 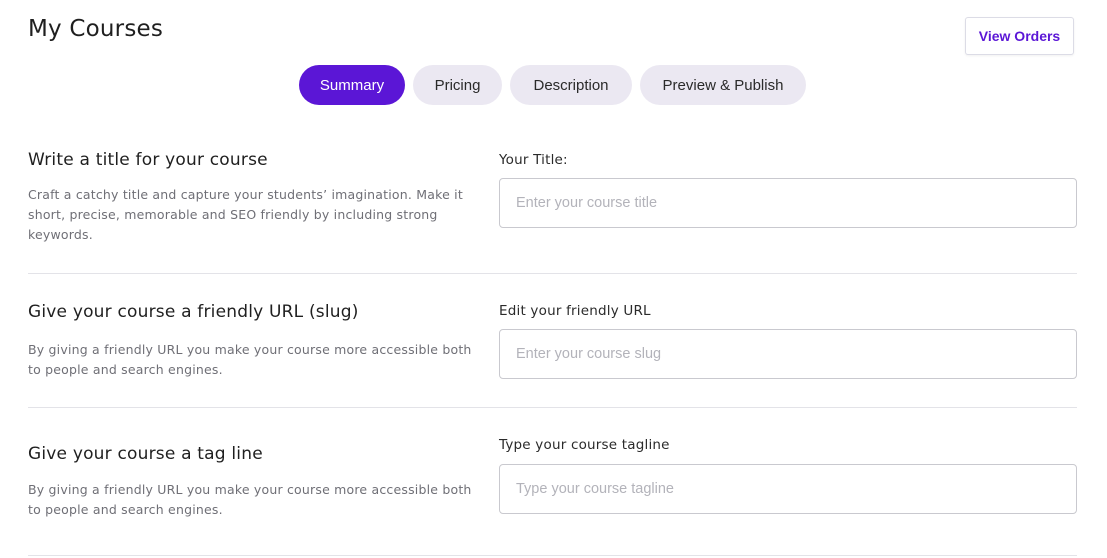 I want to click on field-label: Your Title:, so click(x=533, y=160).